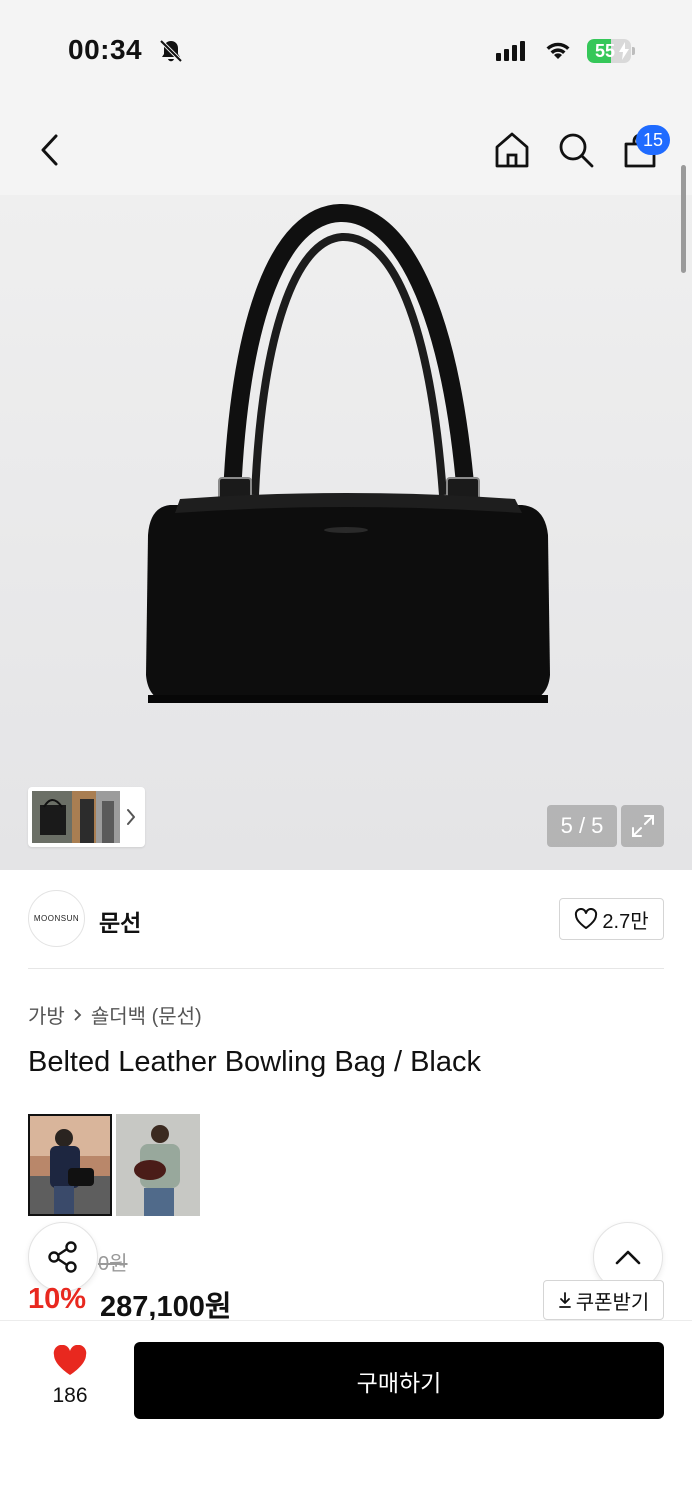 This screenshot has width=692, height=1500. What do you see at coordinates (558, 50) in the screenshot?
I see `wifi-icon` at bounding box center [558, 50].